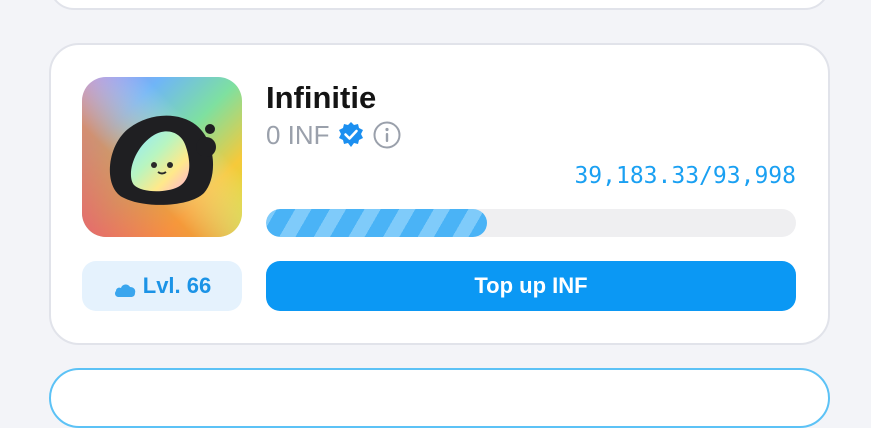 The image size is (871, 428). Describe the element at coordinates (321, 97) in the screenshot. I see `profile-name: Infinitie` at that location.